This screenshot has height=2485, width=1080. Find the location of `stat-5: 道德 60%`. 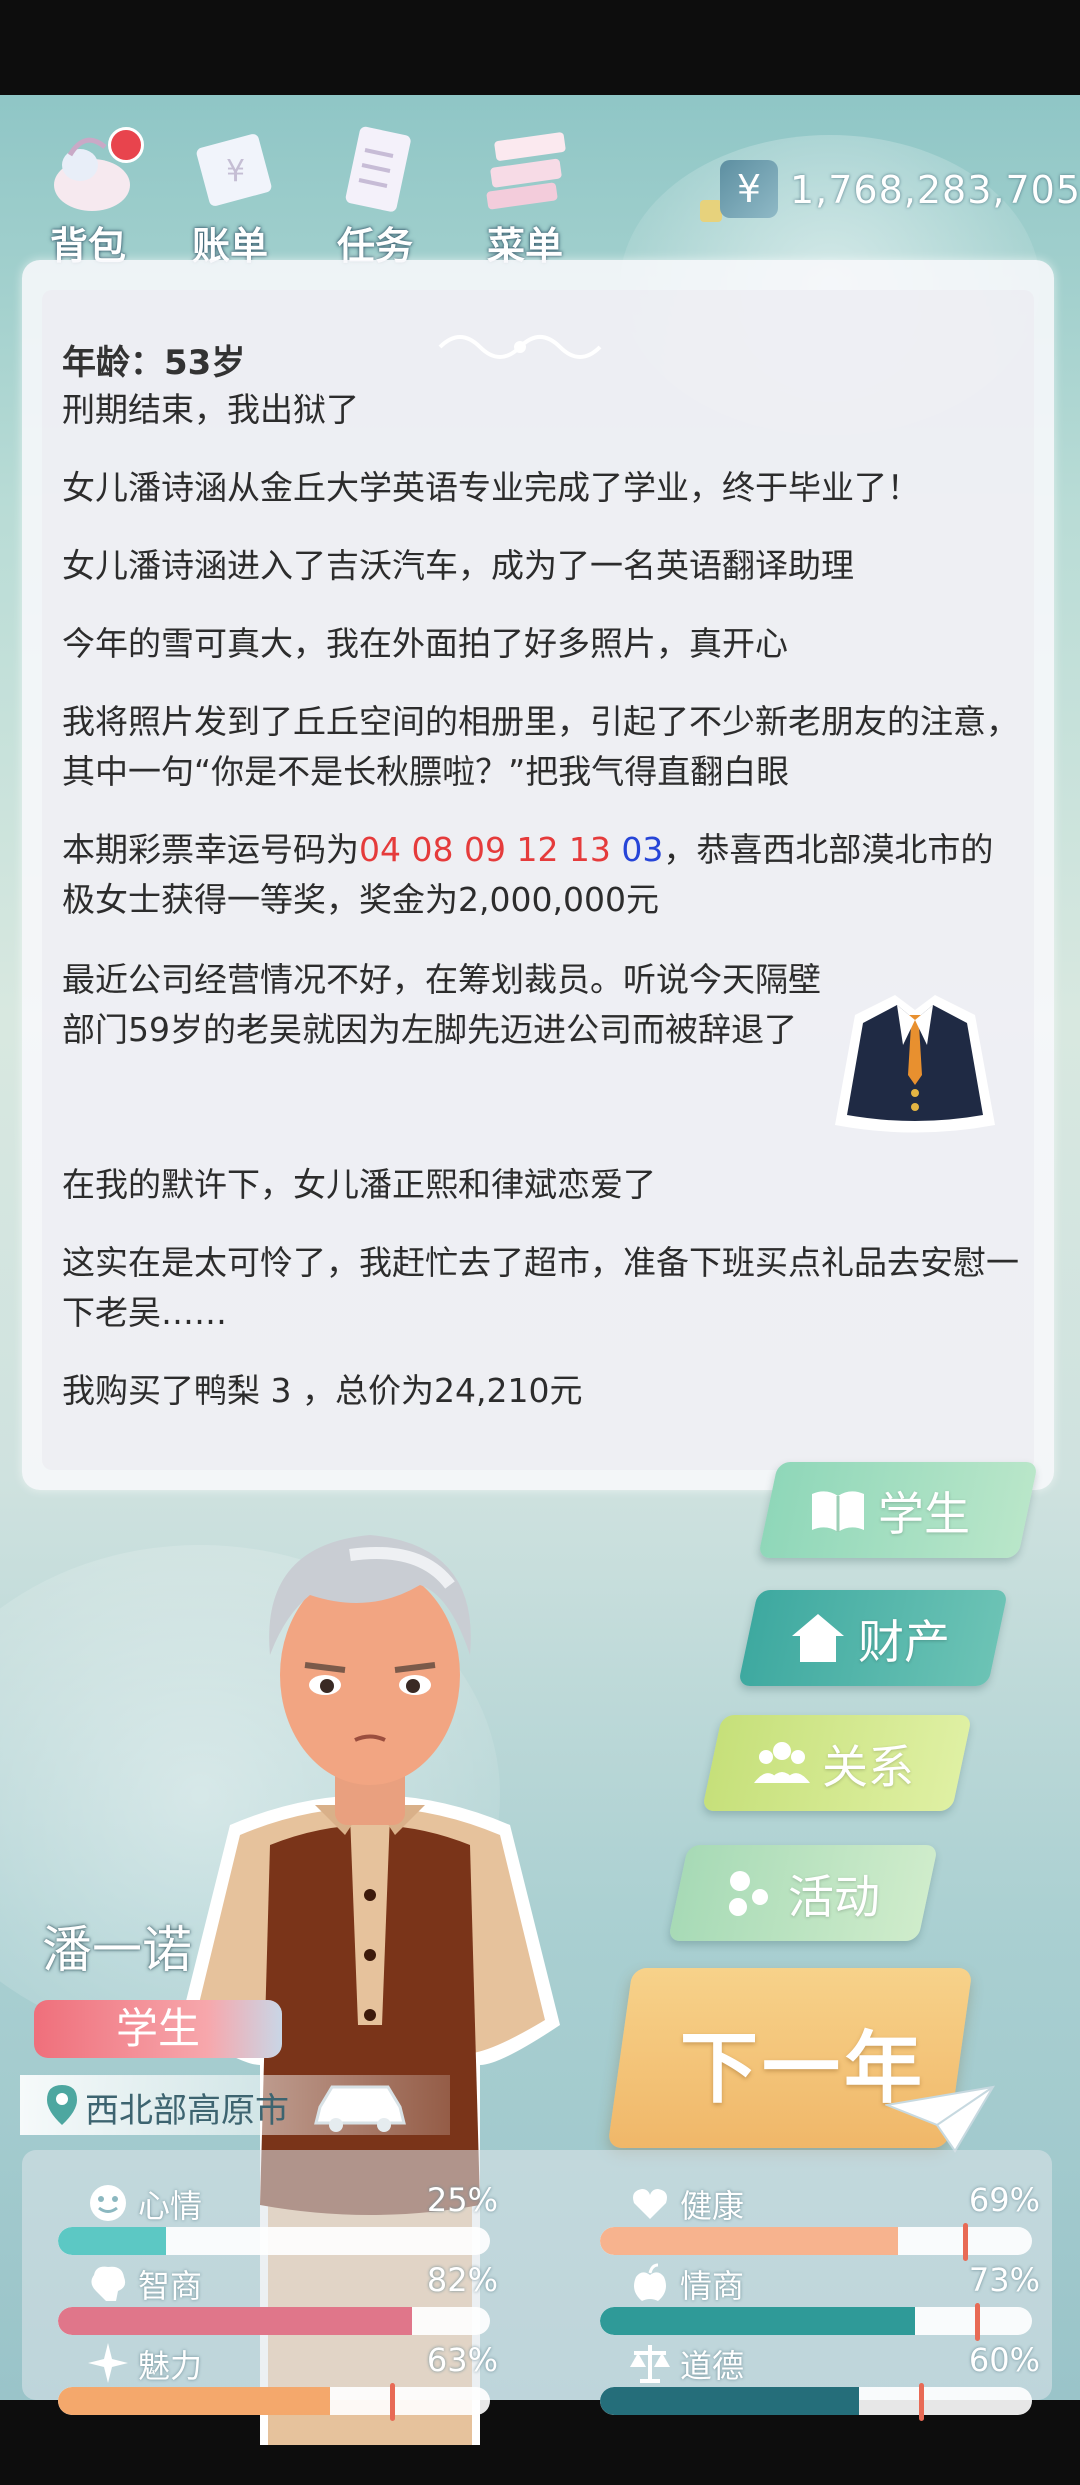

stat-5: 道德 60% is located at coordinates (820, 2383).